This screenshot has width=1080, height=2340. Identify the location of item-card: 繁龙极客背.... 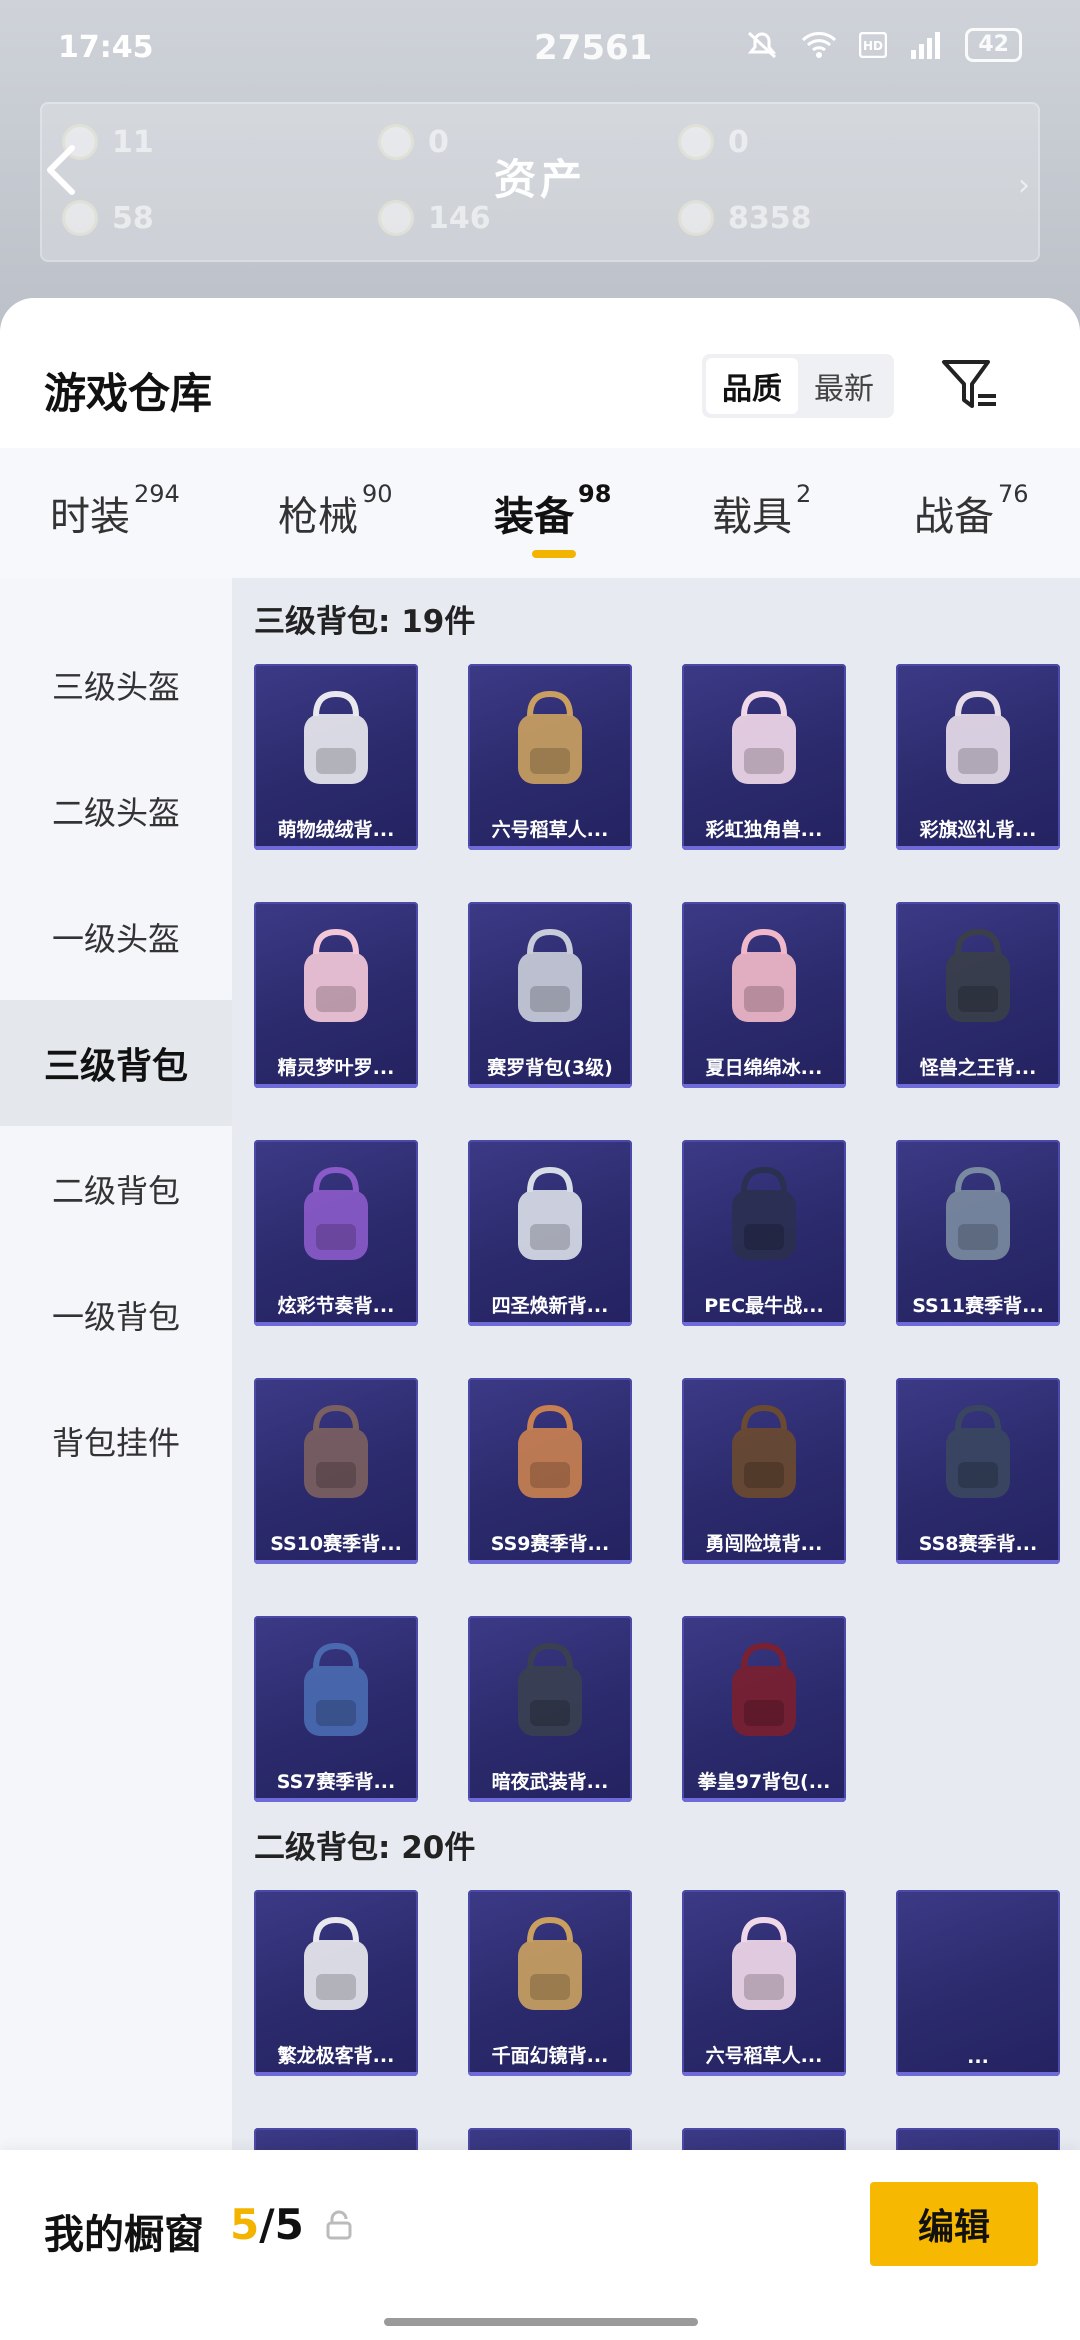
(336, 1983).